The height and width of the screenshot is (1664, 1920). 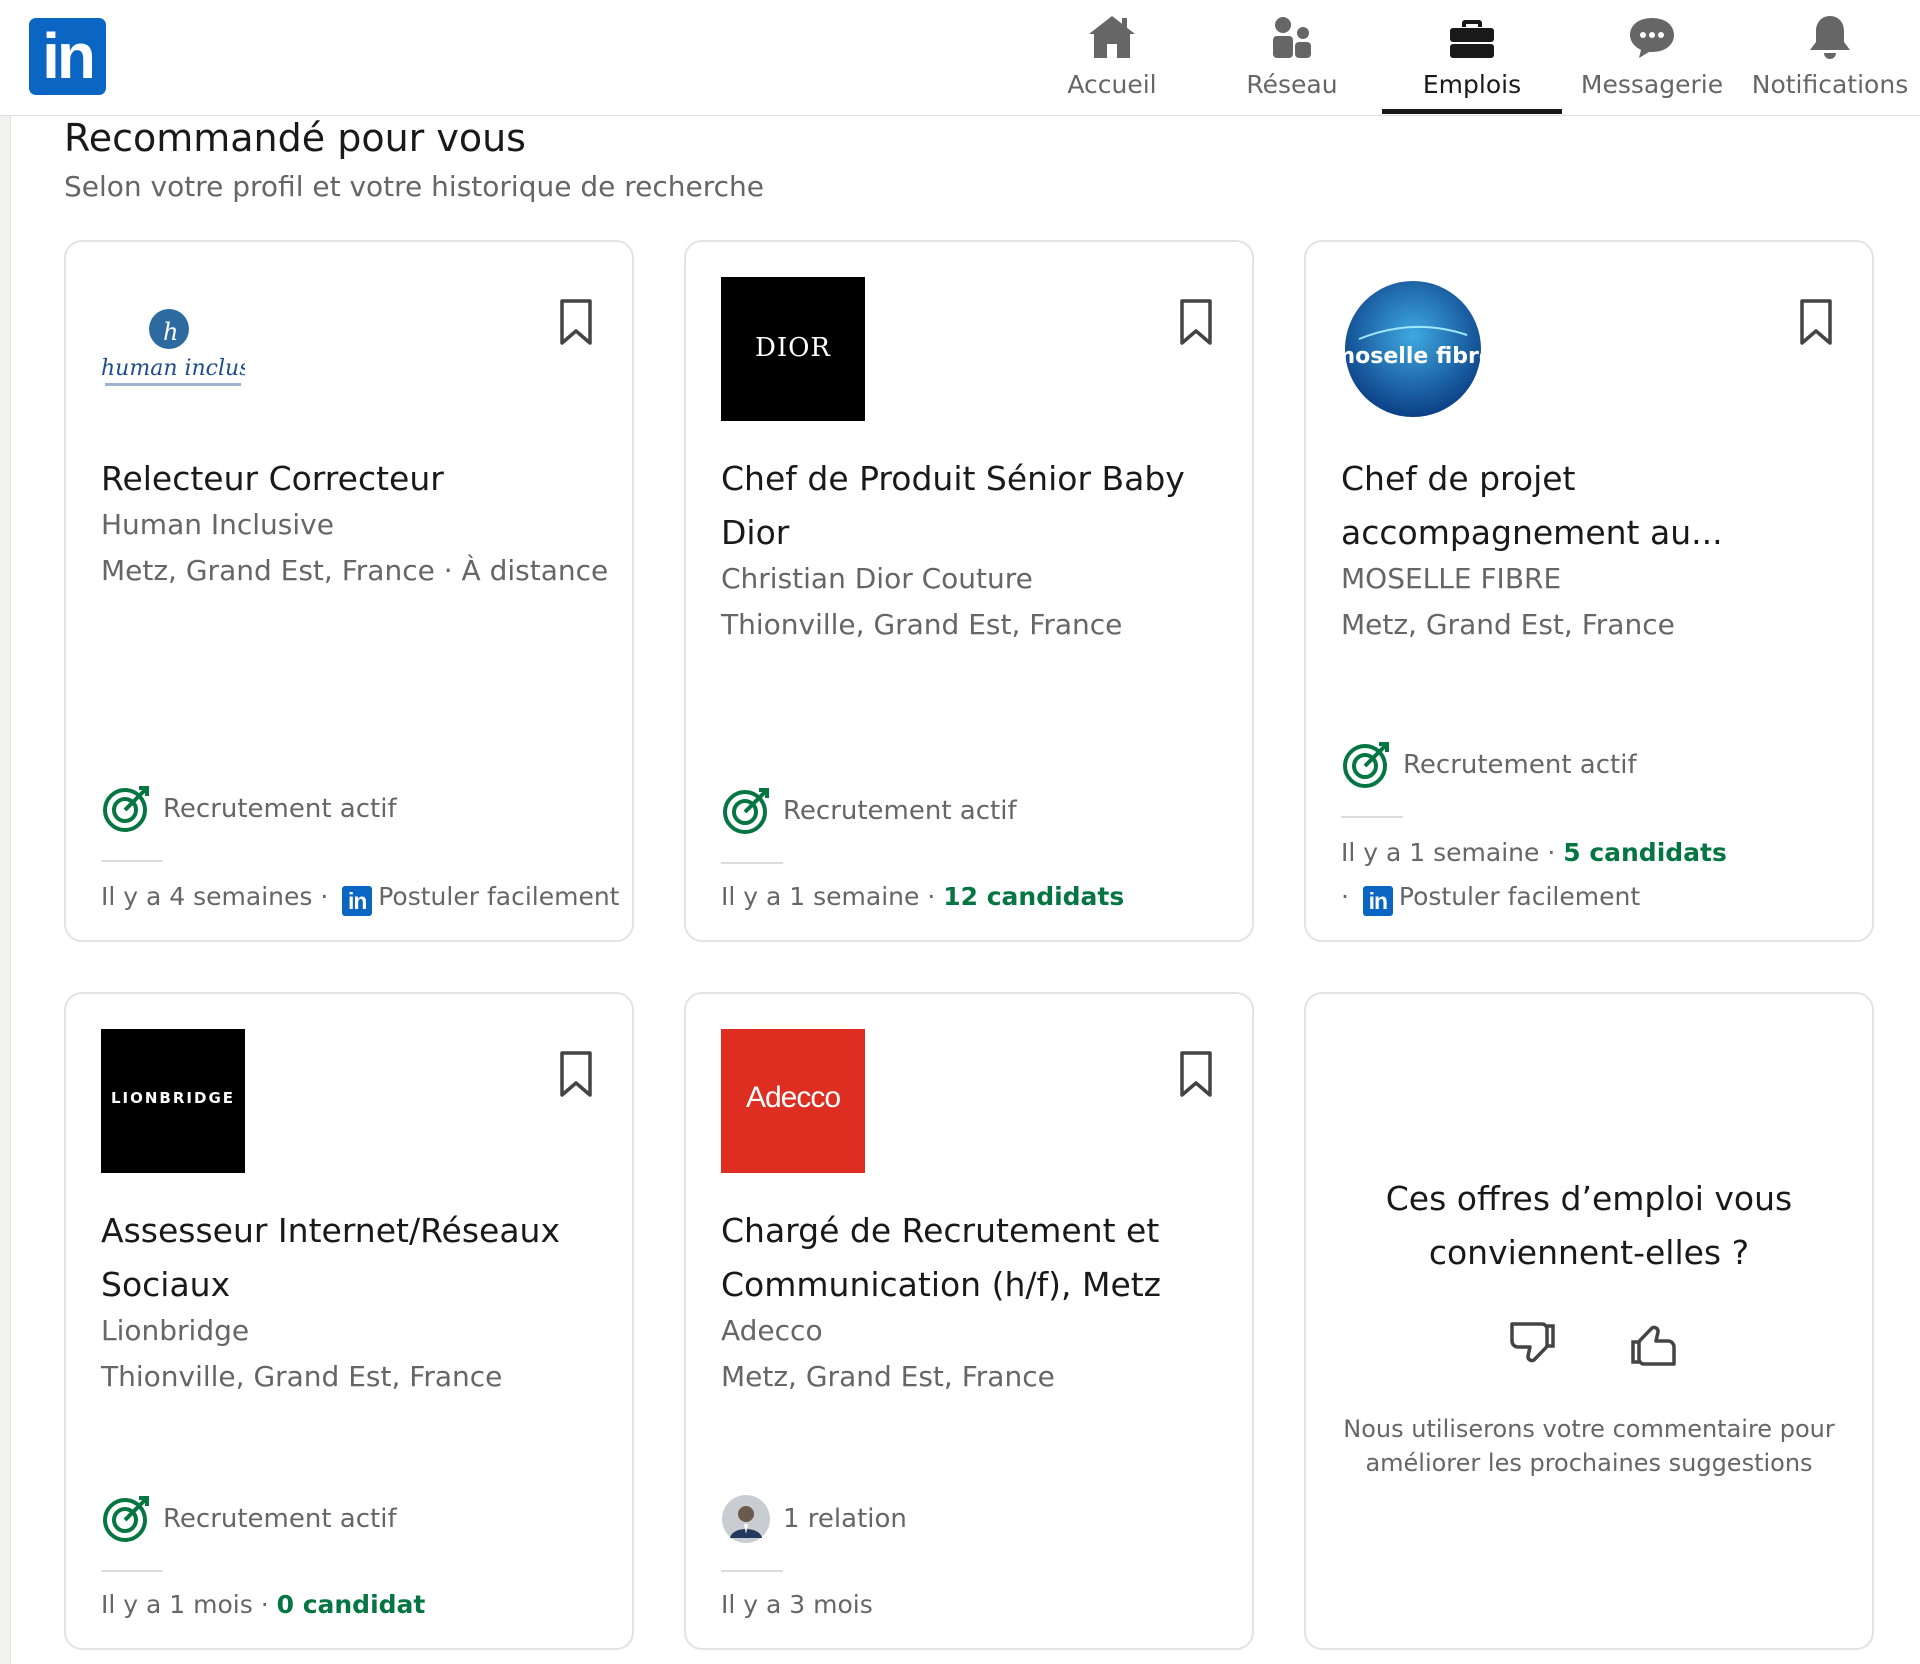 I want to click on company-name: Human Inclusive, so click(x=217, y=524).